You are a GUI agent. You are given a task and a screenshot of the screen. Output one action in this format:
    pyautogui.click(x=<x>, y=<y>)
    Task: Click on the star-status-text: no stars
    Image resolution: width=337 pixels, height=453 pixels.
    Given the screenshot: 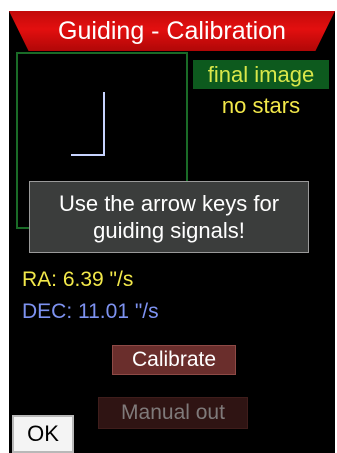 What is the action you would take?
    pyautogui.click(x=261, y=105)
    